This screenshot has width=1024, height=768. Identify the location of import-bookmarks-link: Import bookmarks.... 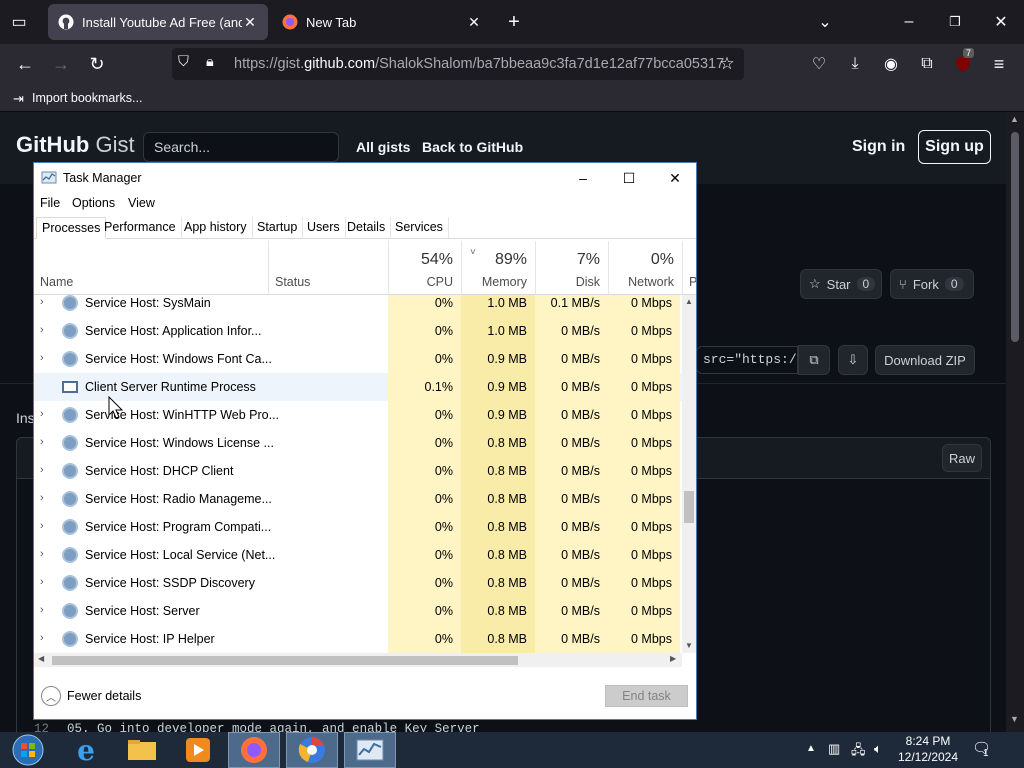
(87, 98).